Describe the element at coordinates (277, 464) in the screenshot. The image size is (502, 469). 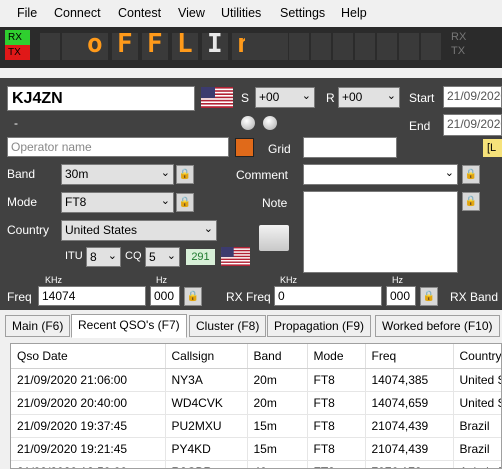
I see `table-cell: 40m` at that location.